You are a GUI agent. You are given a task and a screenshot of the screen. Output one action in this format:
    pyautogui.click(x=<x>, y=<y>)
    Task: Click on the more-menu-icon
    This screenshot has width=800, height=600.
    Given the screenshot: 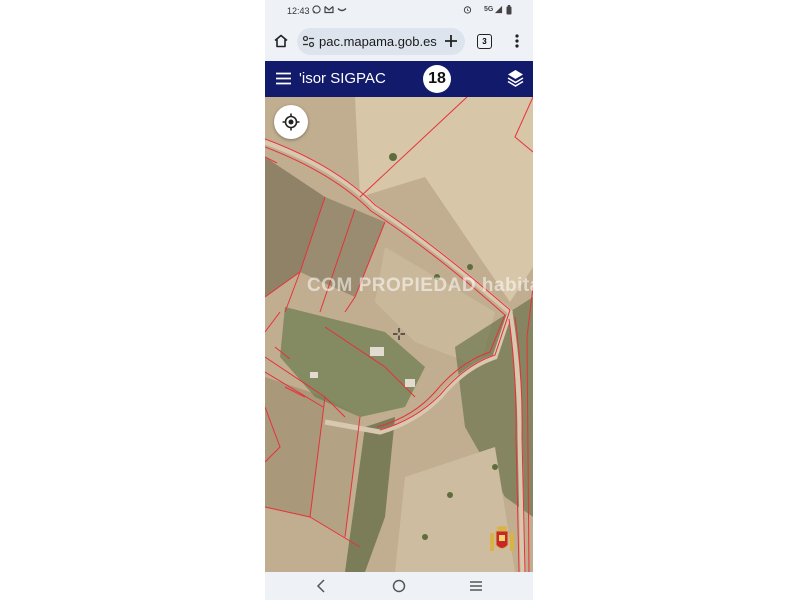 What is the action you would take?
    pyautogui.click(x=517, y=41)
    